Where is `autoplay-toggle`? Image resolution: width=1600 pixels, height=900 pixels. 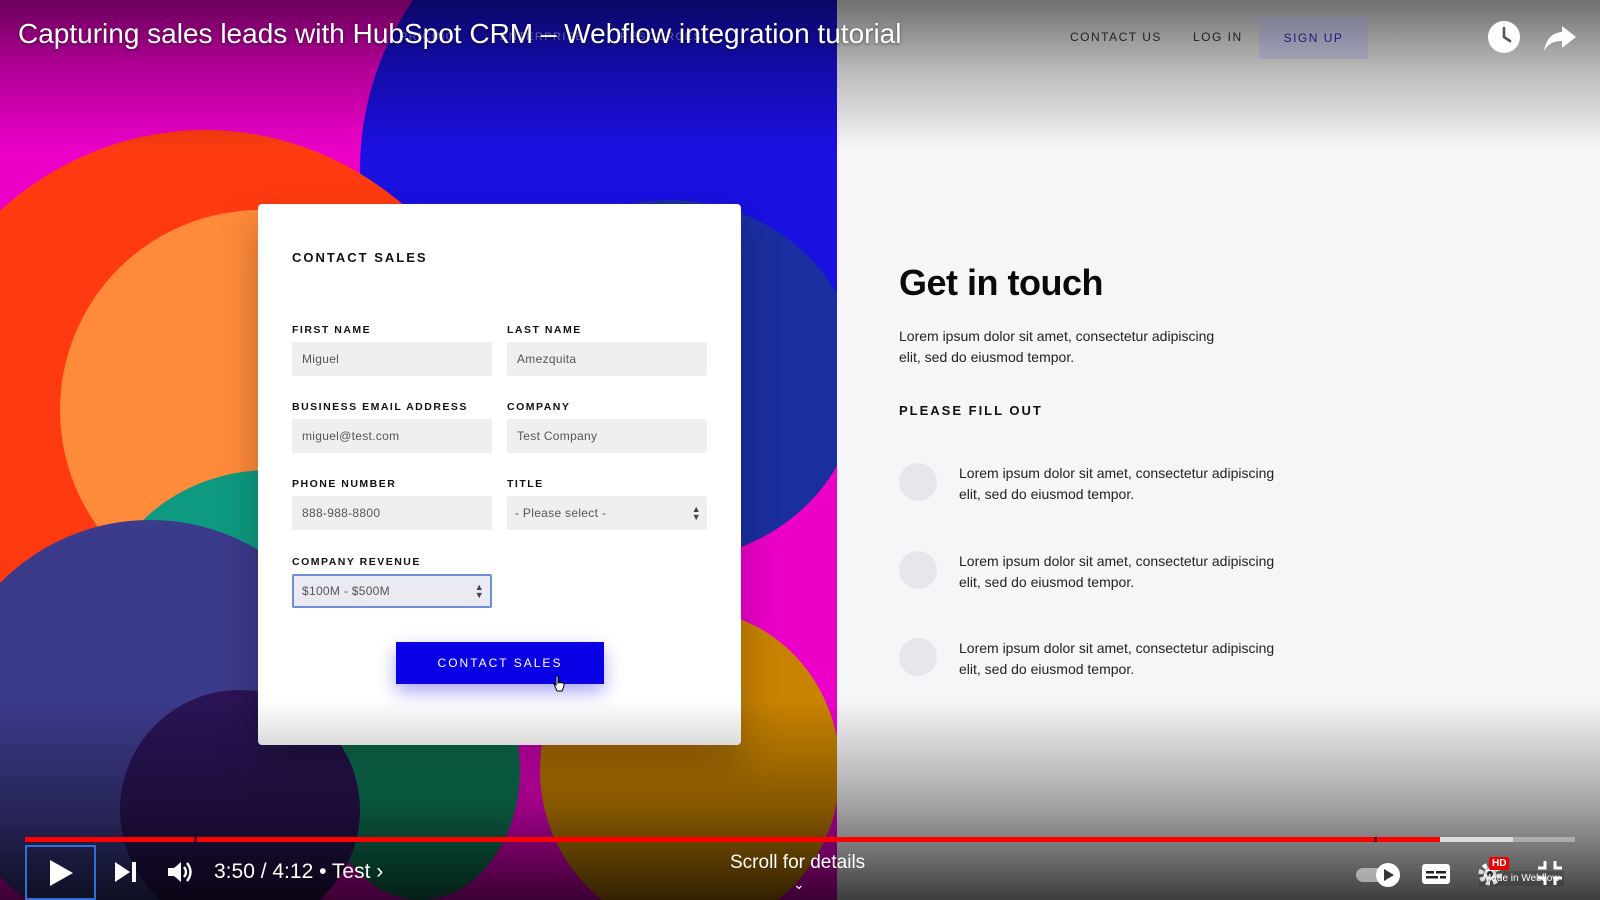
autoplay-toggle is located at coordinates (1379, 877).